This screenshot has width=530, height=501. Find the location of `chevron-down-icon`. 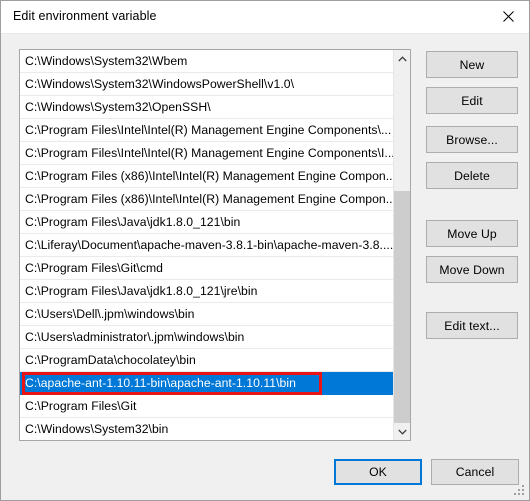

chevron-down-icon is located at coordinates (402, 432).